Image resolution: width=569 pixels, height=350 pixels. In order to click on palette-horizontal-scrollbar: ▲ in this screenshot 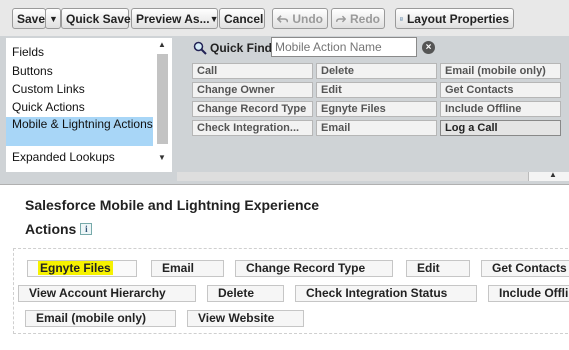, I will do `click(373, 175)`.